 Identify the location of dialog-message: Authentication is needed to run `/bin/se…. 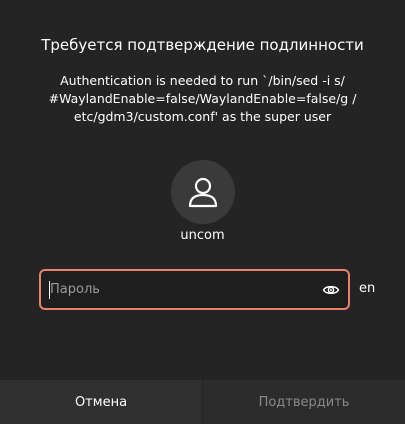
(202, 98).